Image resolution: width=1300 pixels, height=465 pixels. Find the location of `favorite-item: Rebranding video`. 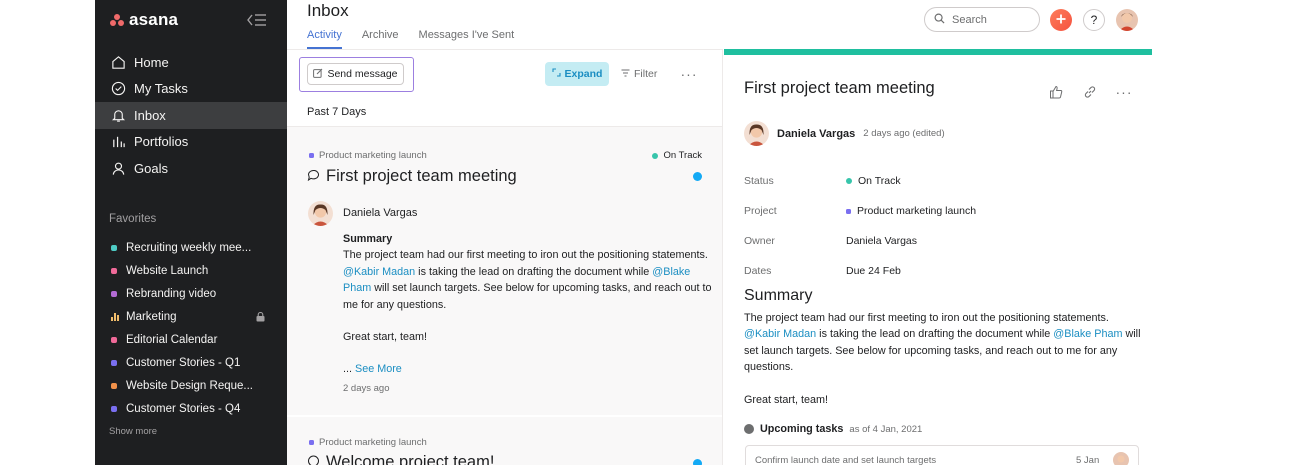

favorite-item: Rebranding video is located at coordinates (191, 293).